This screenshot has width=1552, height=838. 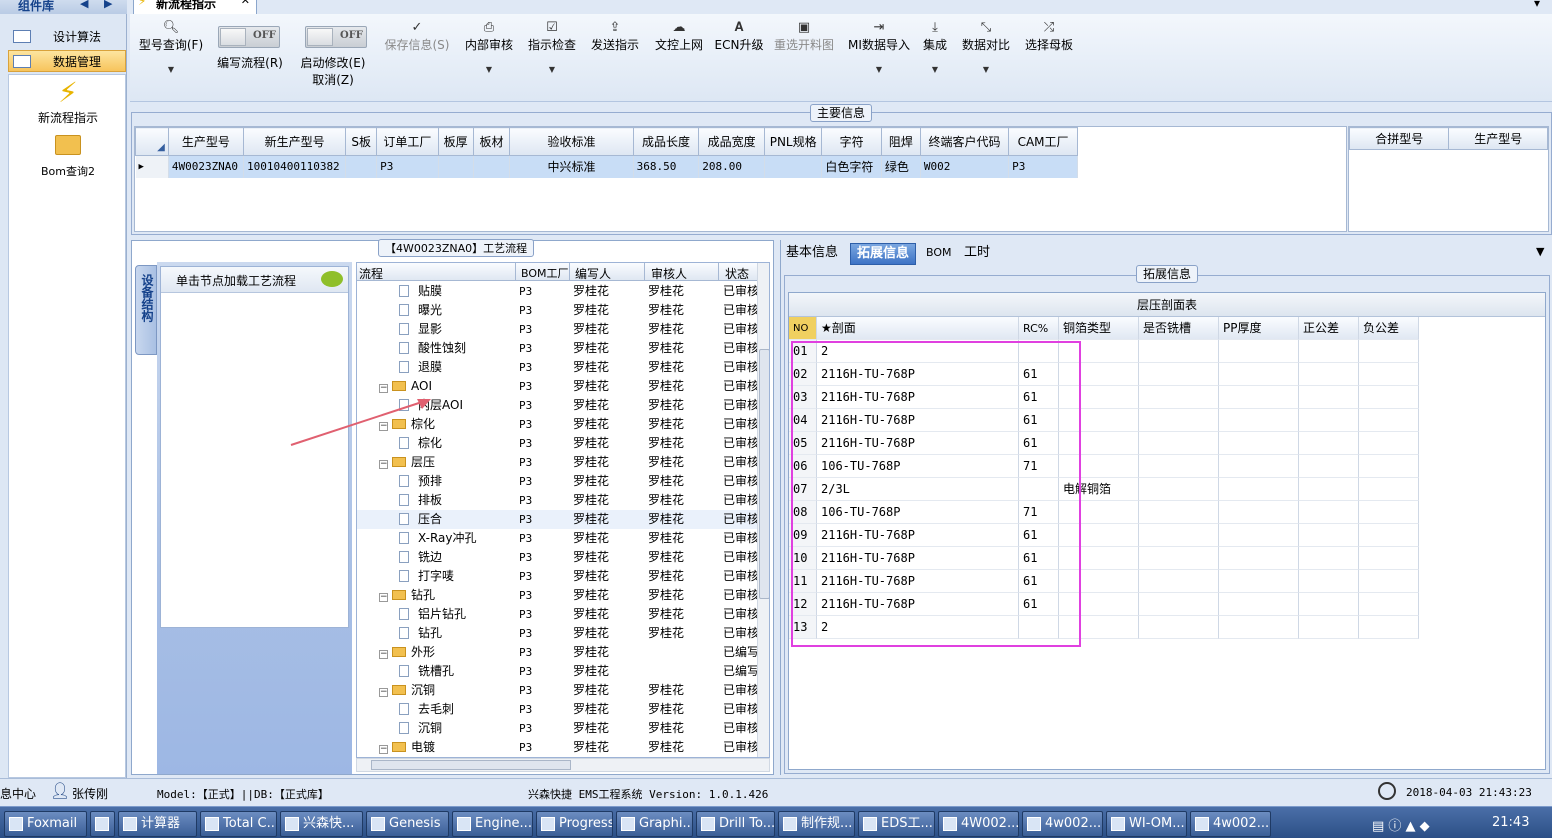 What do you see at coordinates (1259, 328) in the screenshot?
I see `col-header: PP厚度` at bounding box center [1259, 328].